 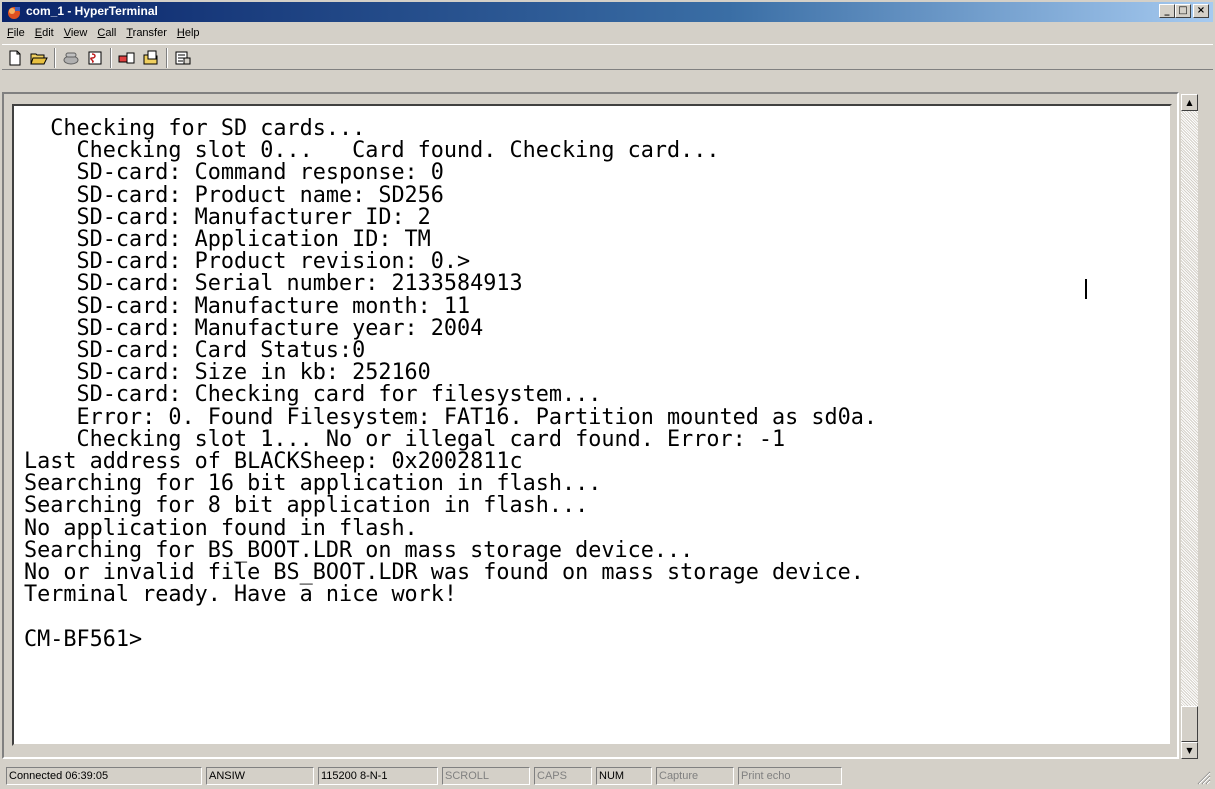 I want to click on scroll-down-button: ▼, so click(x=1189, y=750).